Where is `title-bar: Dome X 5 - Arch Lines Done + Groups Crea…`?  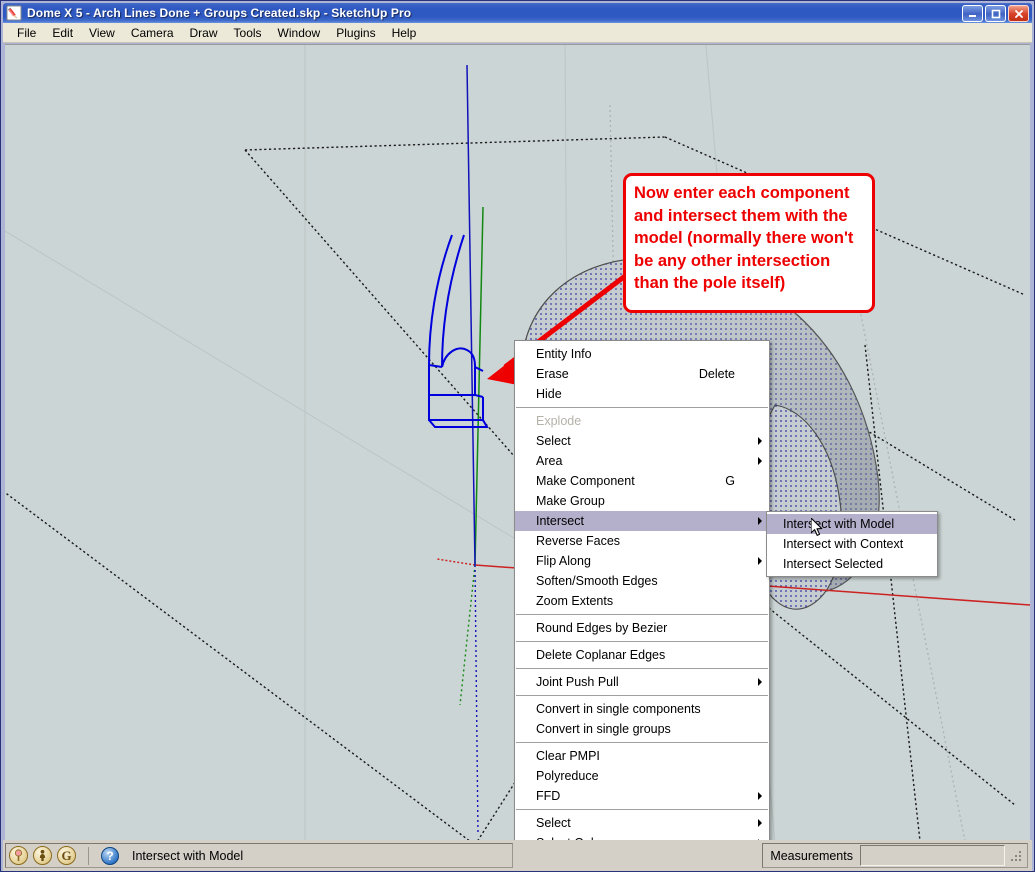
title-bar: Dome X 5 - Arch Lines Done + Groups Crea… is located at coordinates (517, 13).